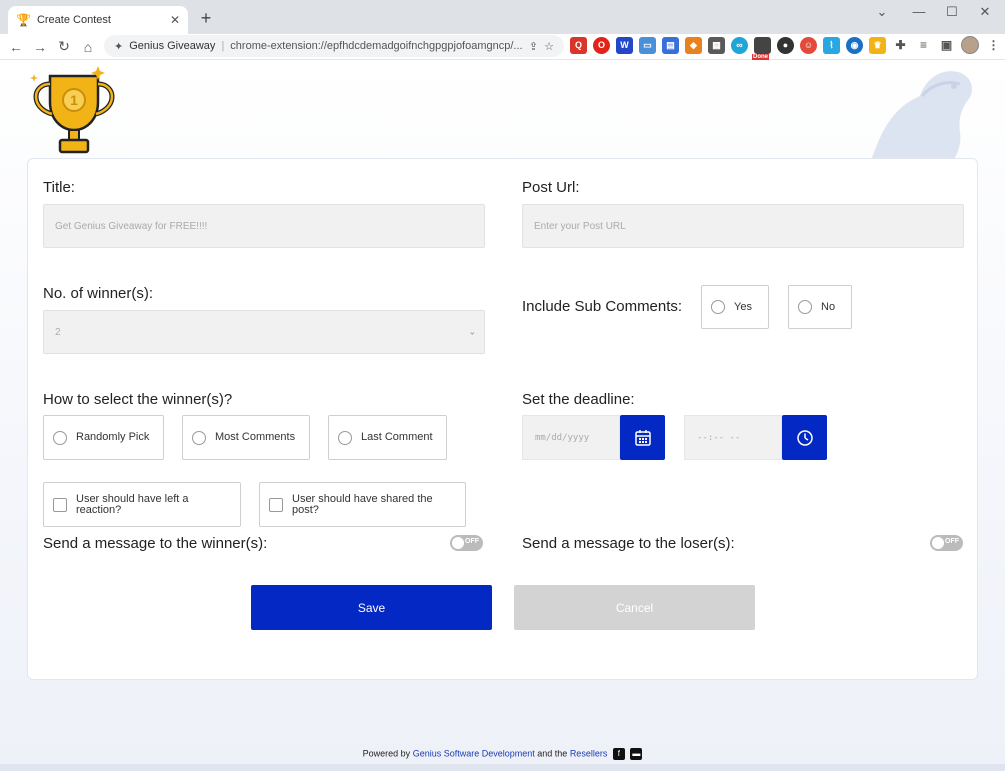 The width and height of the screenshot is (1005, 771). What do you see at coordinates (733, 437) in the screenshot?
I see `time-input: --:-- --` at bounding box center [733, 437].